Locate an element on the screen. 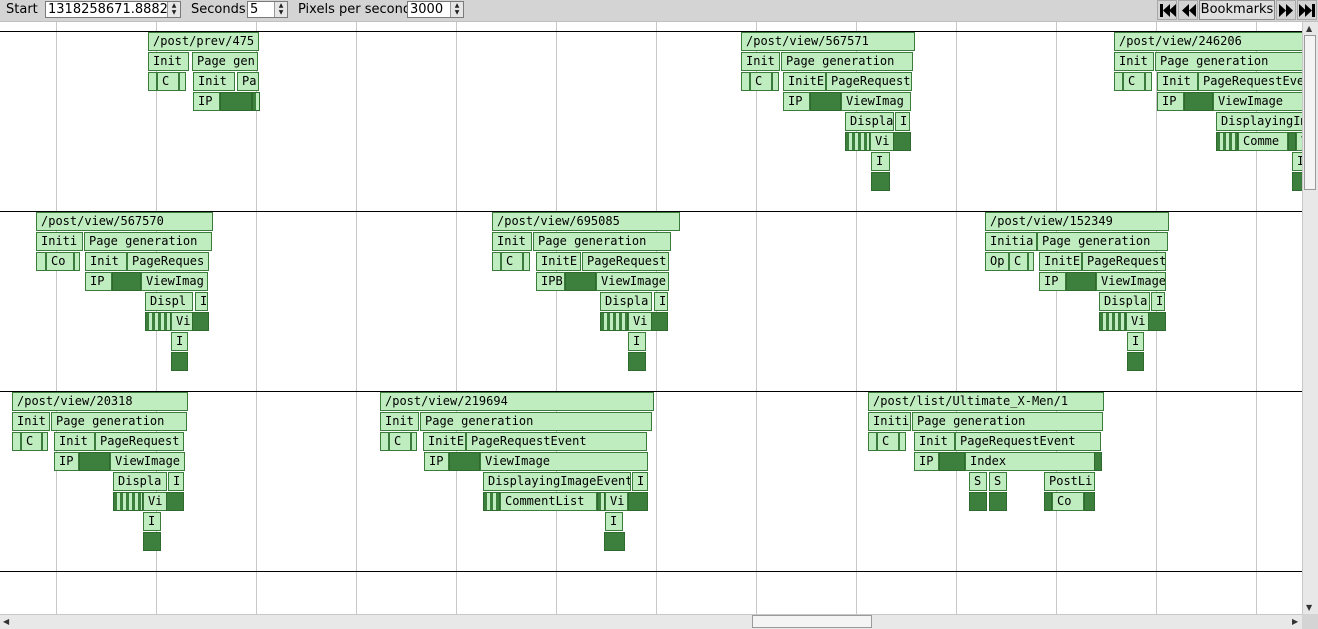  event-box: Comme is located at coordinates (1263, 141).